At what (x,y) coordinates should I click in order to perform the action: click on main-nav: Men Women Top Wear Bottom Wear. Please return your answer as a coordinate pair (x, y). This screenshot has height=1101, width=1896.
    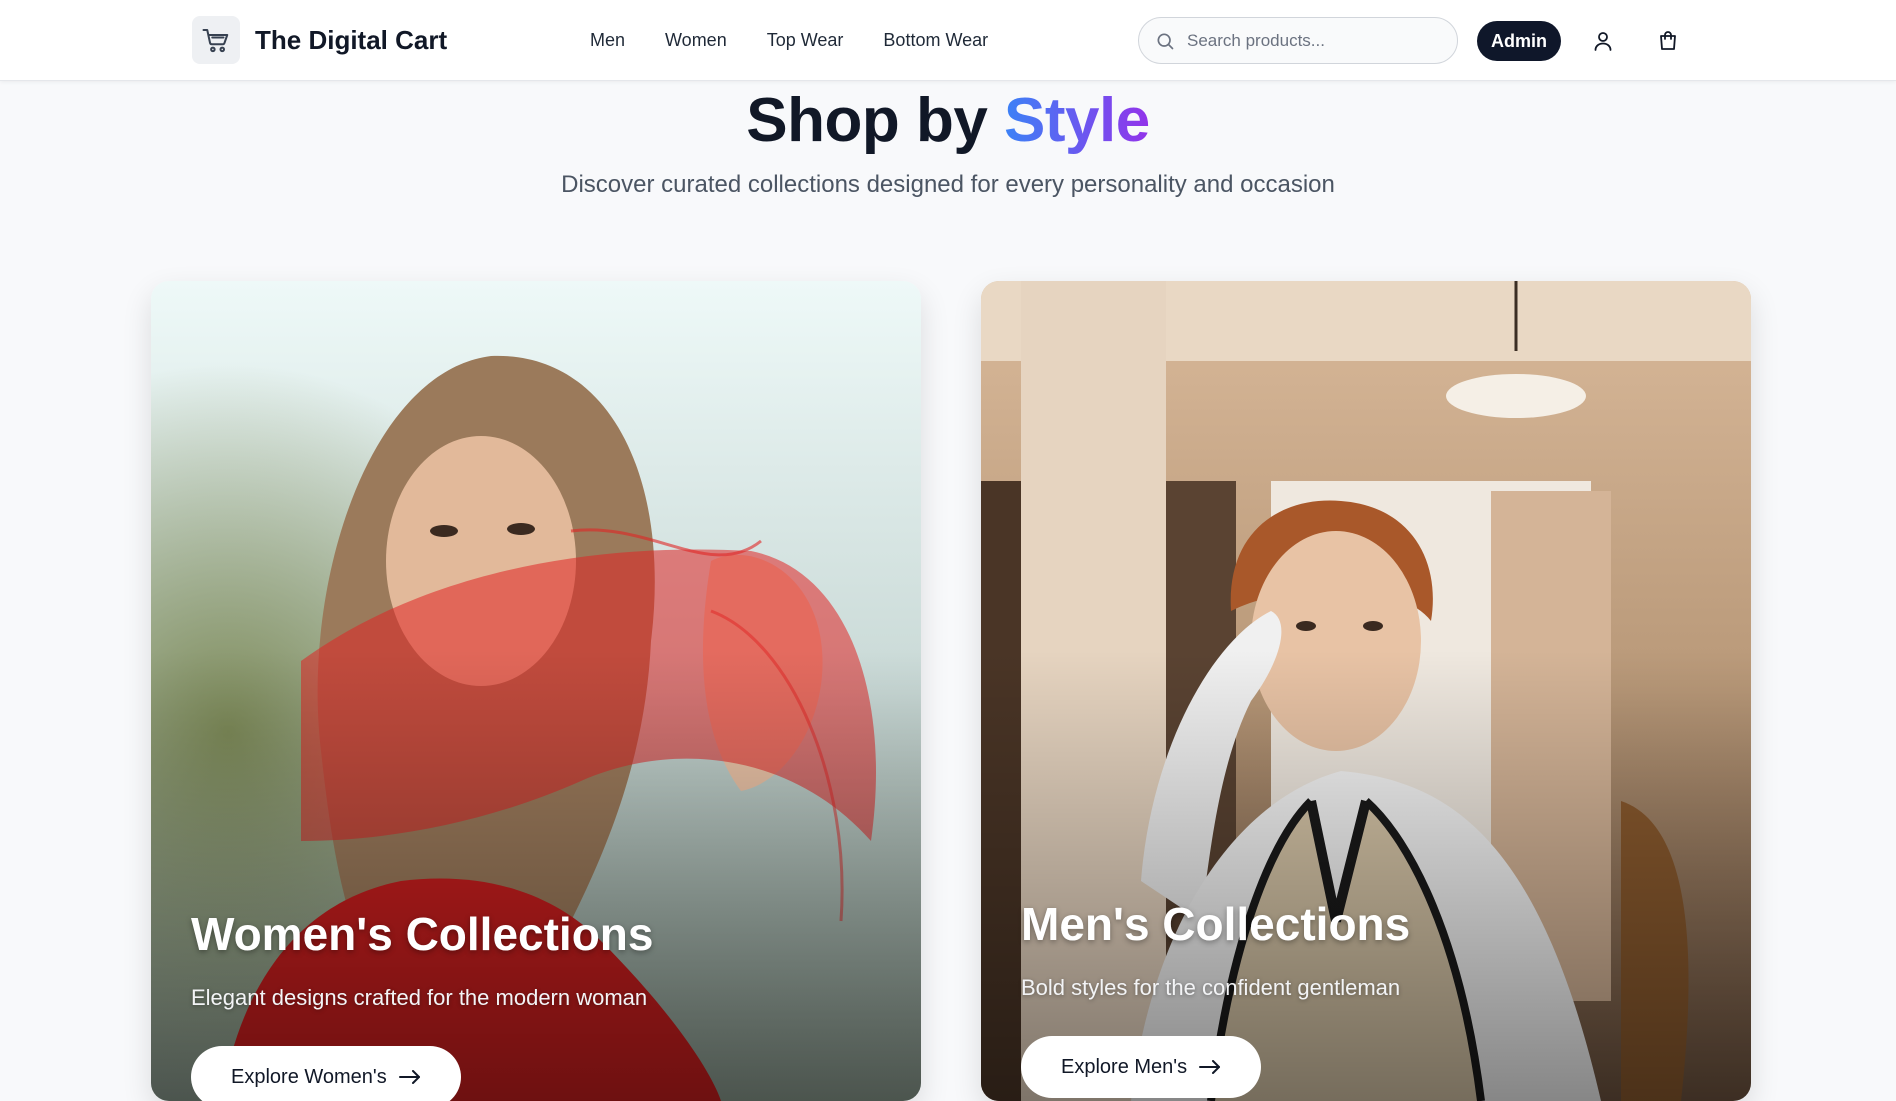
    Looking at the image, I should click on (789, 40).